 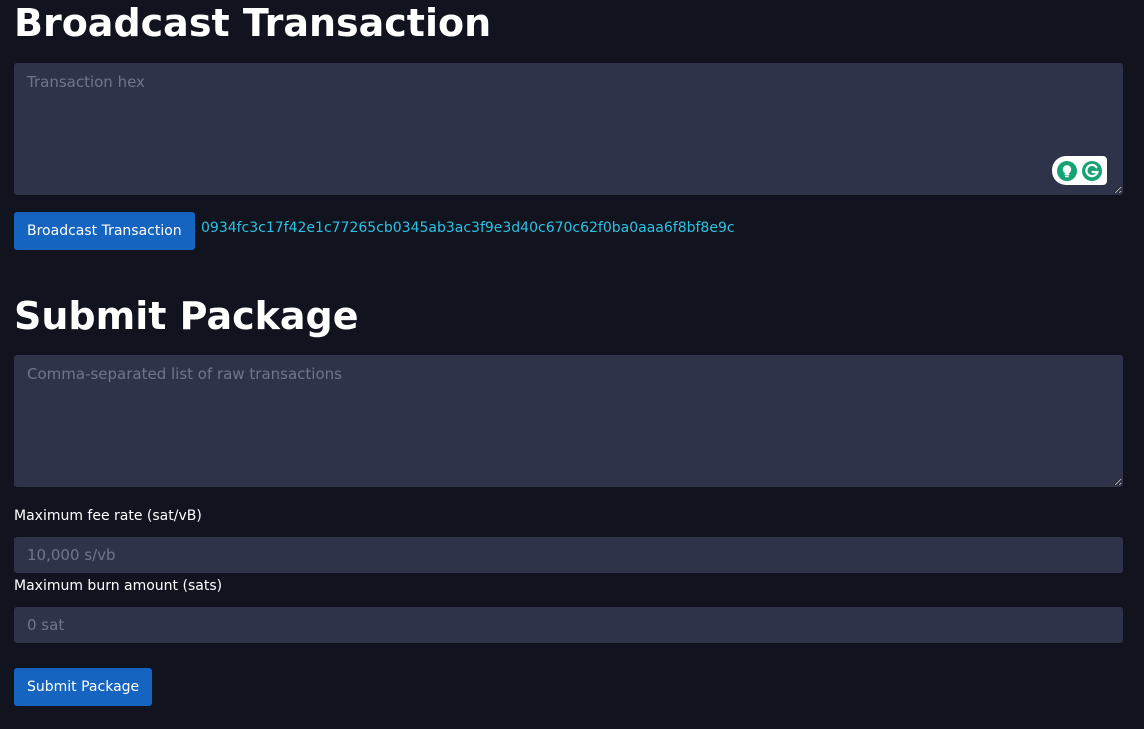 I want to click on max-burn-amount-input, so click(x=568, y=625).